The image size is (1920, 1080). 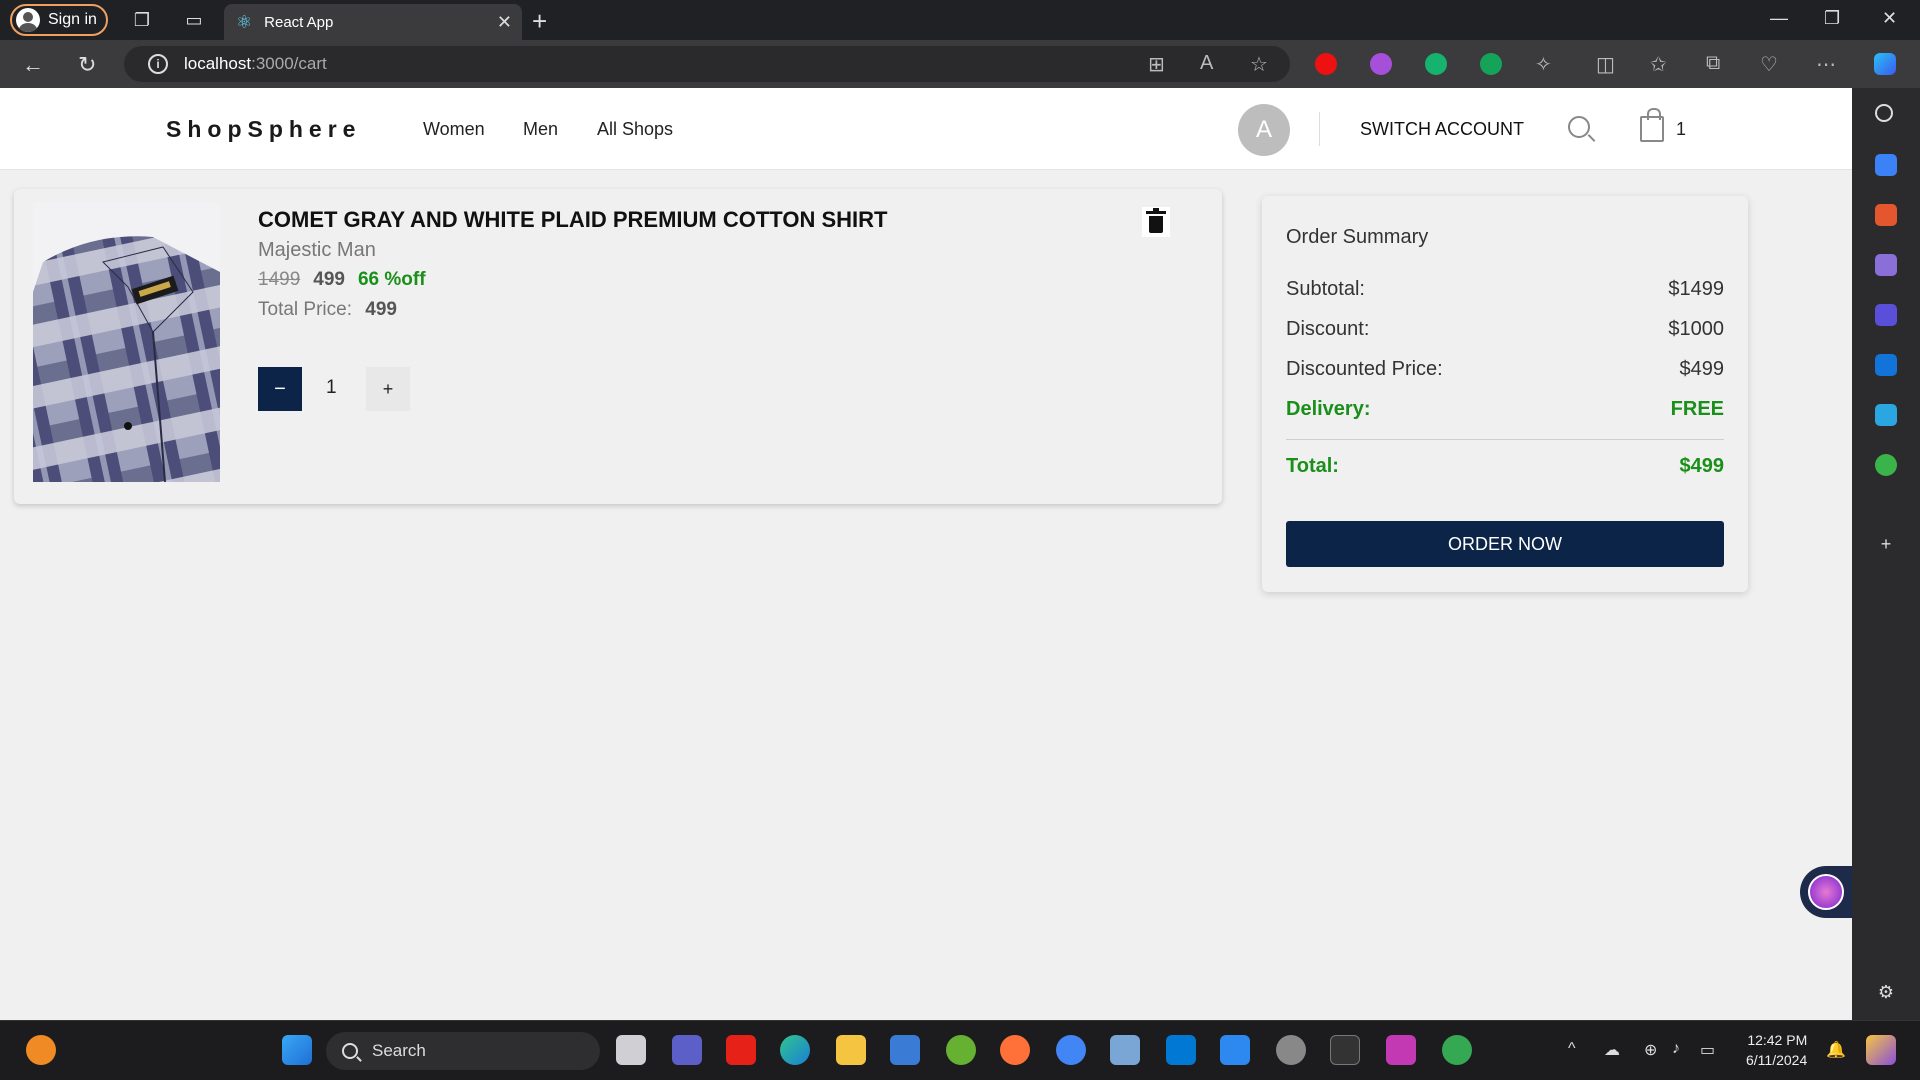 I want to click on discounted-price-row: Discounted Price: $499, so click(x=1505, y=369).